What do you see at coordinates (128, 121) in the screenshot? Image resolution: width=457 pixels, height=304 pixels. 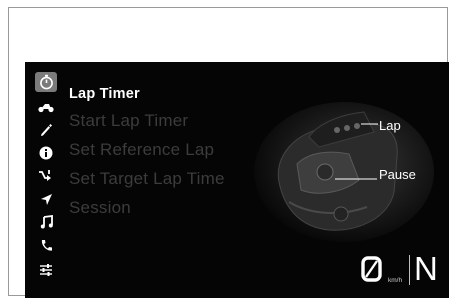 I see `menu-item-start-lap-timer: Start Lap Timer` at bounding box center [128, 121].